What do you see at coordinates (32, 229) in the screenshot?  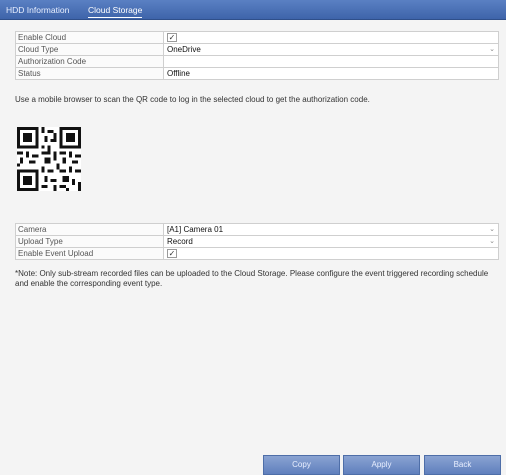 I see `camera-label: Camera` at bounding box center [32, 229].